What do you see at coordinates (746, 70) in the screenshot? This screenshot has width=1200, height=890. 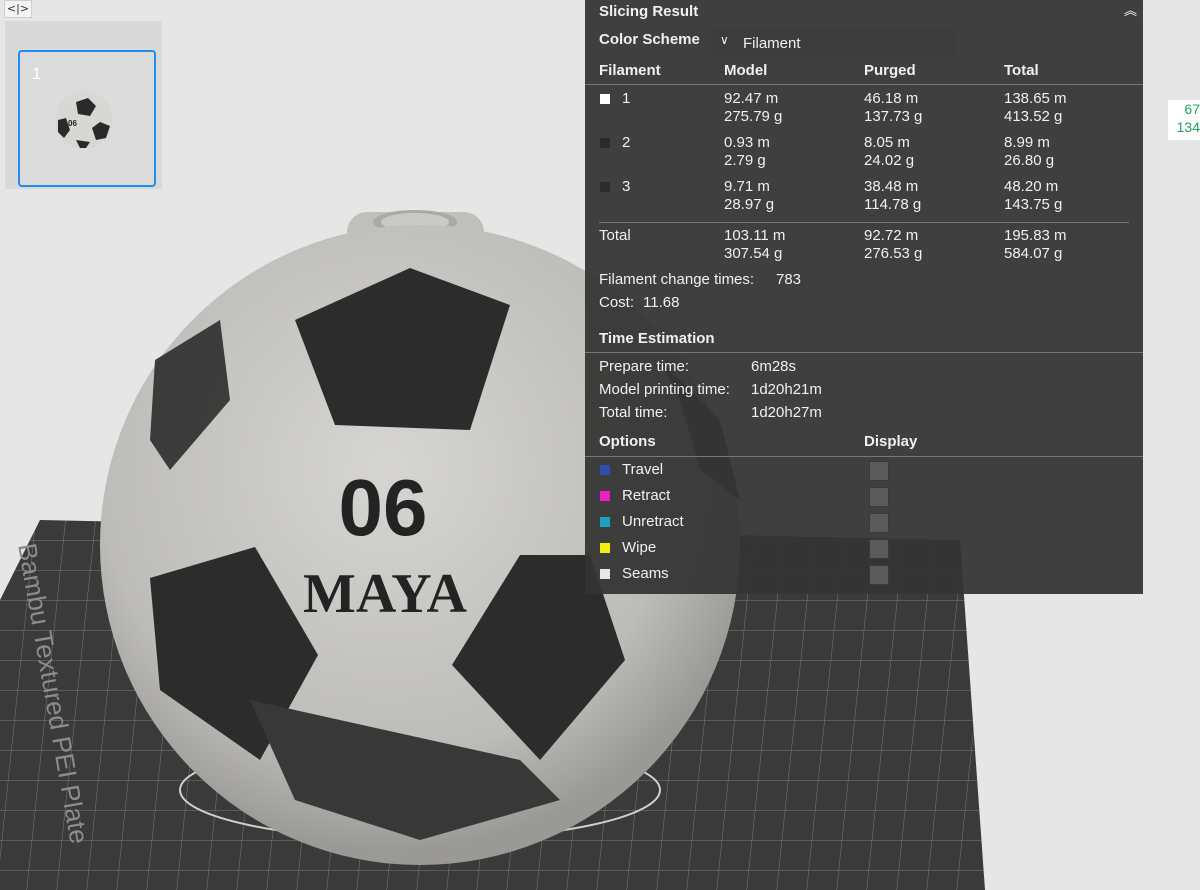 I see `header-model: Model` at bounding box center [746, 70].